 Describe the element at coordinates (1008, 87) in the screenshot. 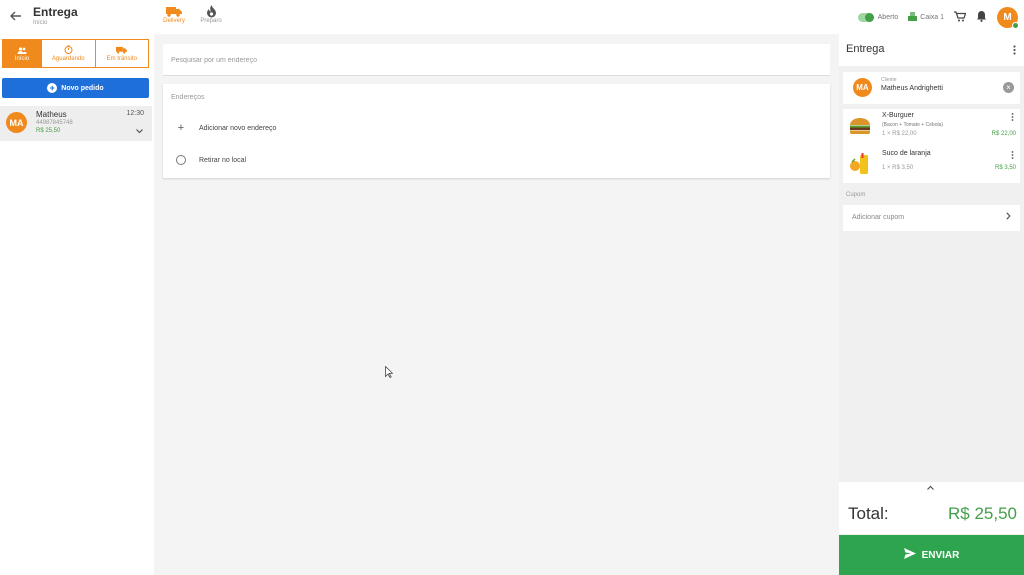

I see `remove-client-icon: ×` at that location.